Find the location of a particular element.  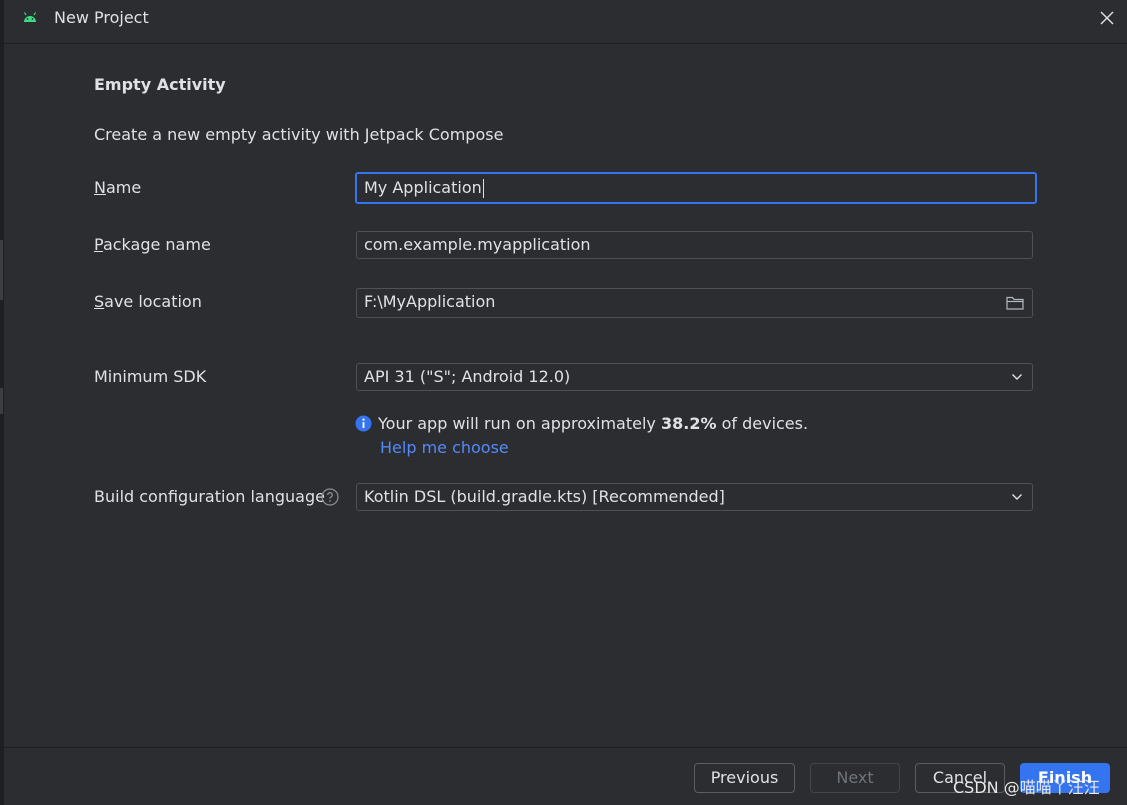

name-label: Name is located at coordinates (117, 187).